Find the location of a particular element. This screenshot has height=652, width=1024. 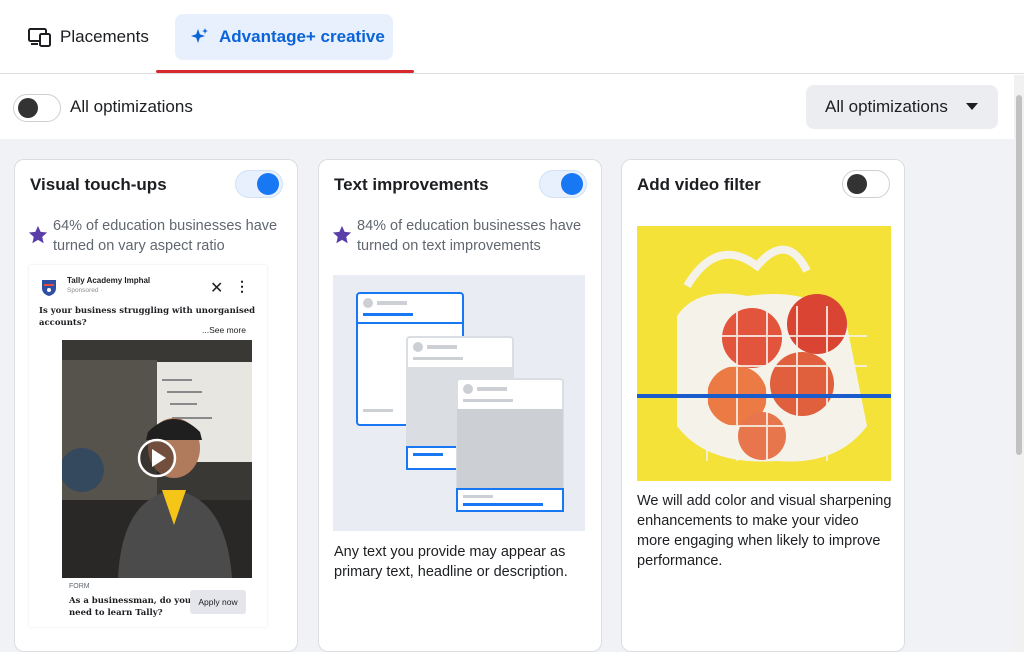

card-title: Visual touch-ups is located at coordinates (98, 184).